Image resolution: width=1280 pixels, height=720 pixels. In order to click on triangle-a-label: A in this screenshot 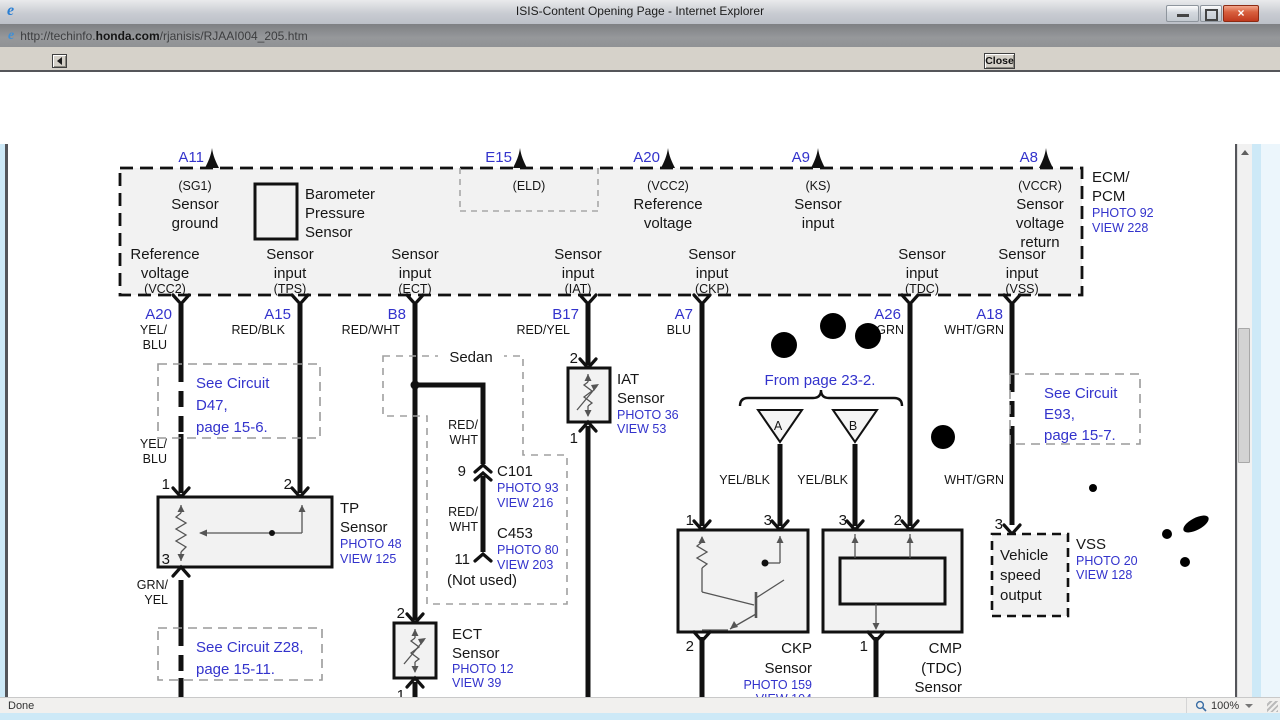, I will do `click(778, 426)`.